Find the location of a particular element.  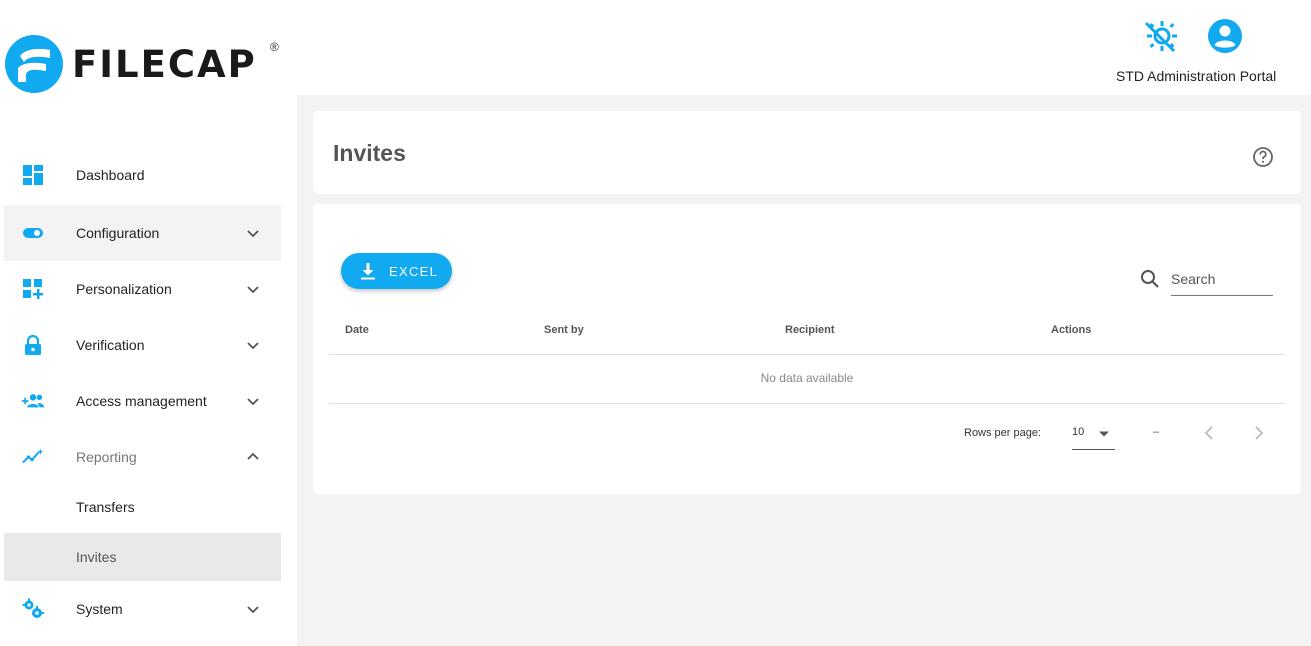

sidebar-item-verification: Verification is located at coordinates (142, 345).